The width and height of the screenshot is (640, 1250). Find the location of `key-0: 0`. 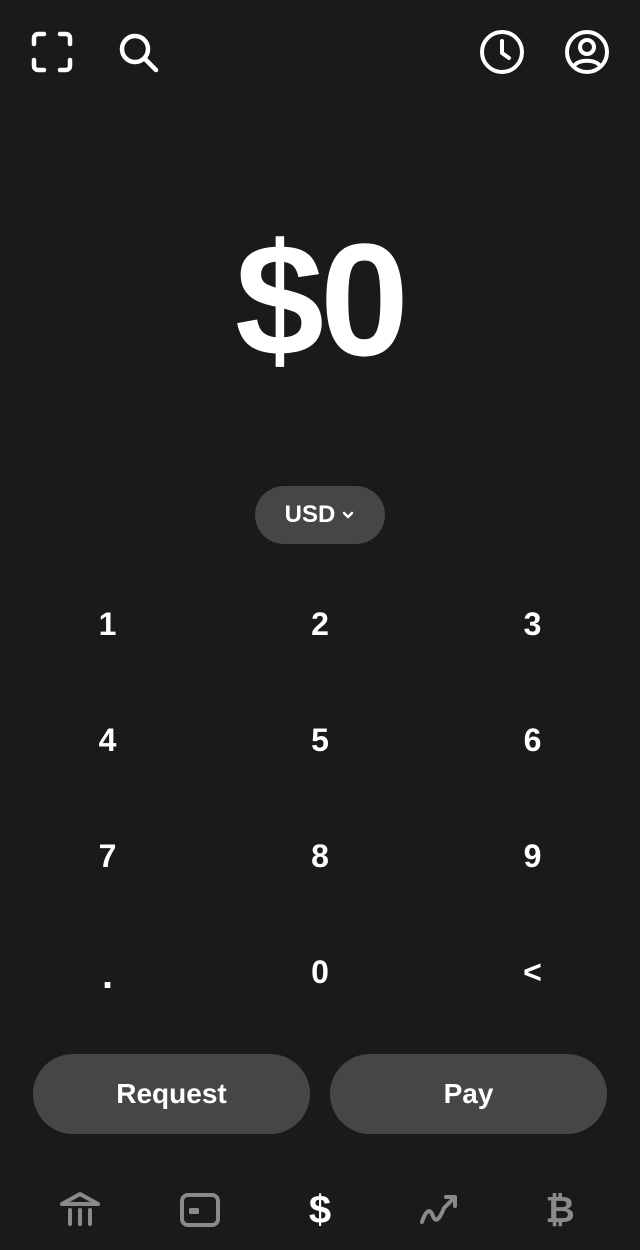

key-0: 0 is located at coordinates (320, 972).